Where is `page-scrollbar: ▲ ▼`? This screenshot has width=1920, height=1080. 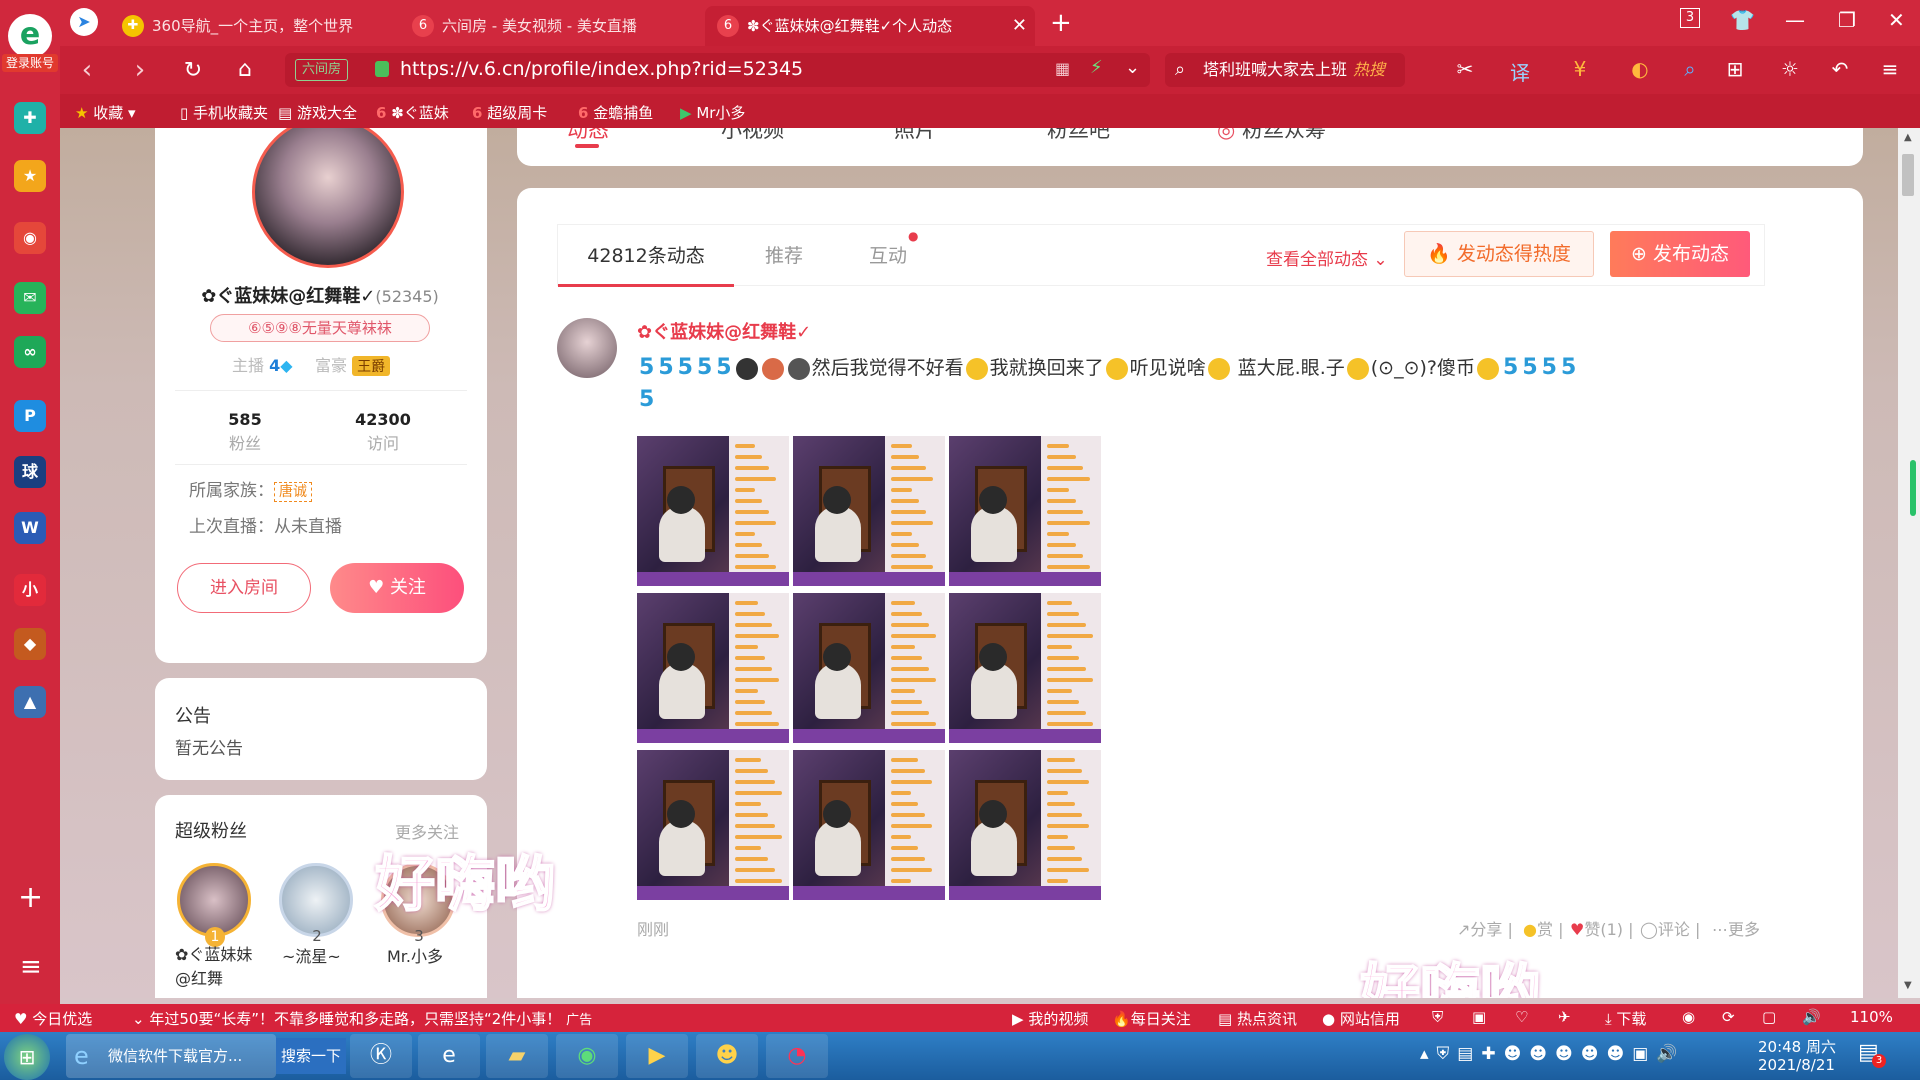
page-scrollbar: ▲ ▼ is located at coordinates (1909, 563).